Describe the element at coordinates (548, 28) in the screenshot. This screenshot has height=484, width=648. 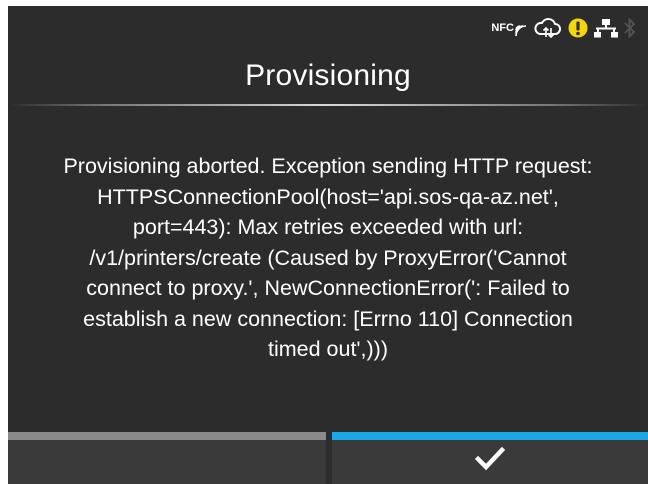
I see `cloud-sync-icon` at that location.